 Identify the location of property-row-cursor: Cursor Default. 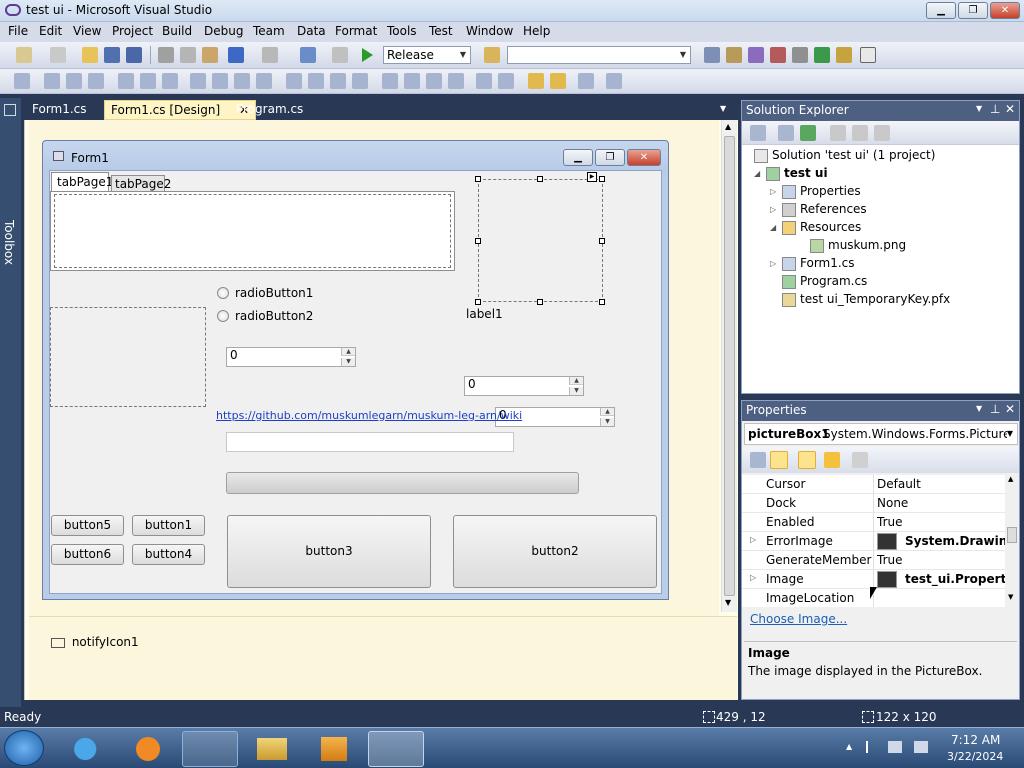
(873, 484).